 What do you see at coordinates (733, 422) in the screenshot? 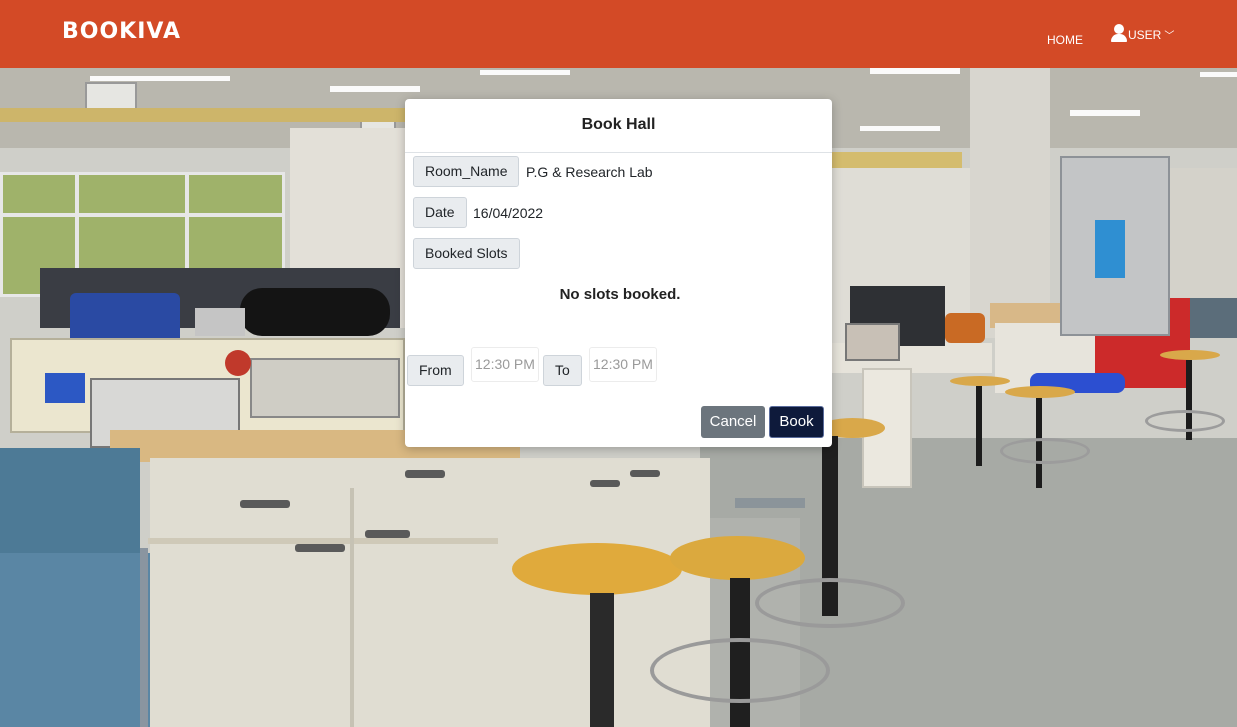
I see `cancel-button: Cancel` at bounding box center [733, 422].